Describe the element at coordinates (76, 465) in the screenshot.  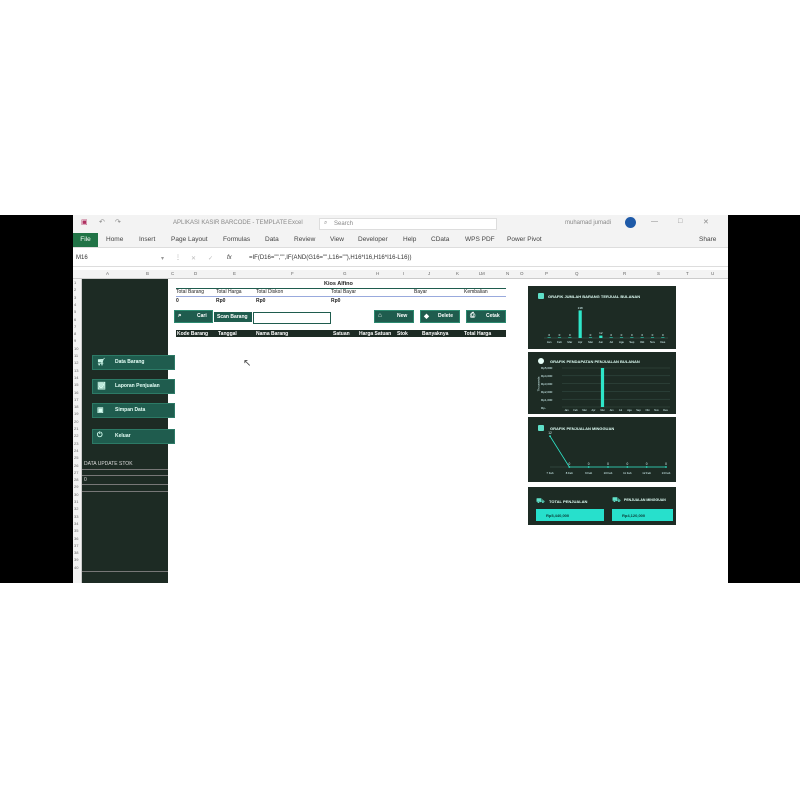
I see `row-header: 26` at that location.